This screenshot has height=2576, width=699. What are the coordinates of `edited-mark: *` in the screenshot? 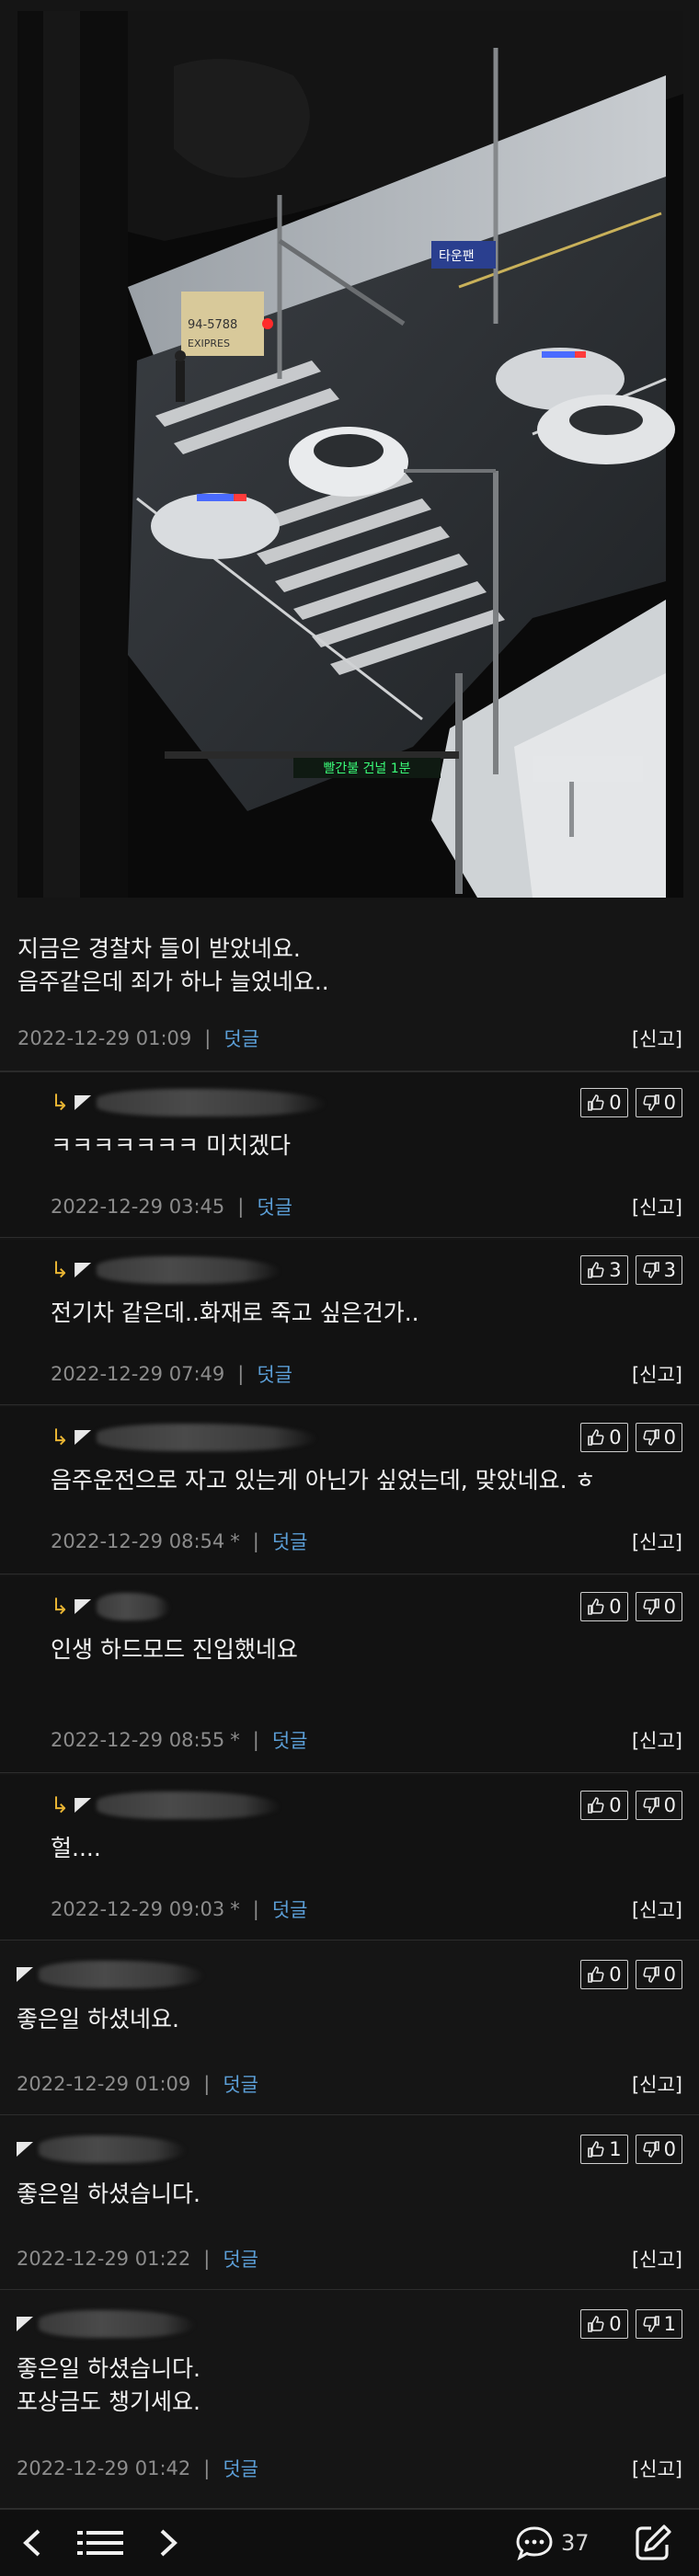 It's located at (235, 1541).